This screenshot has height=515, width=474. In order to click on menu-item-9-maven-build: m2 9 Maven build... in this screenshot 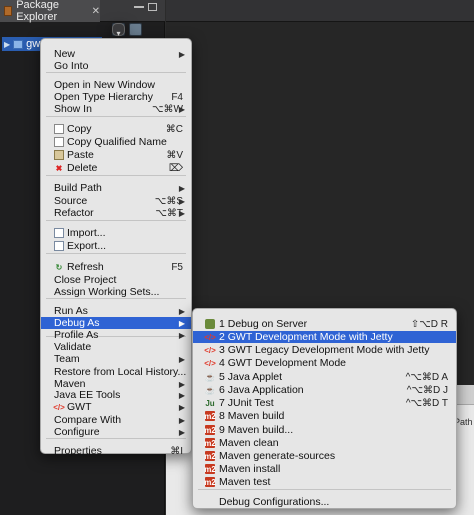, I will do `click(324, 430)`.